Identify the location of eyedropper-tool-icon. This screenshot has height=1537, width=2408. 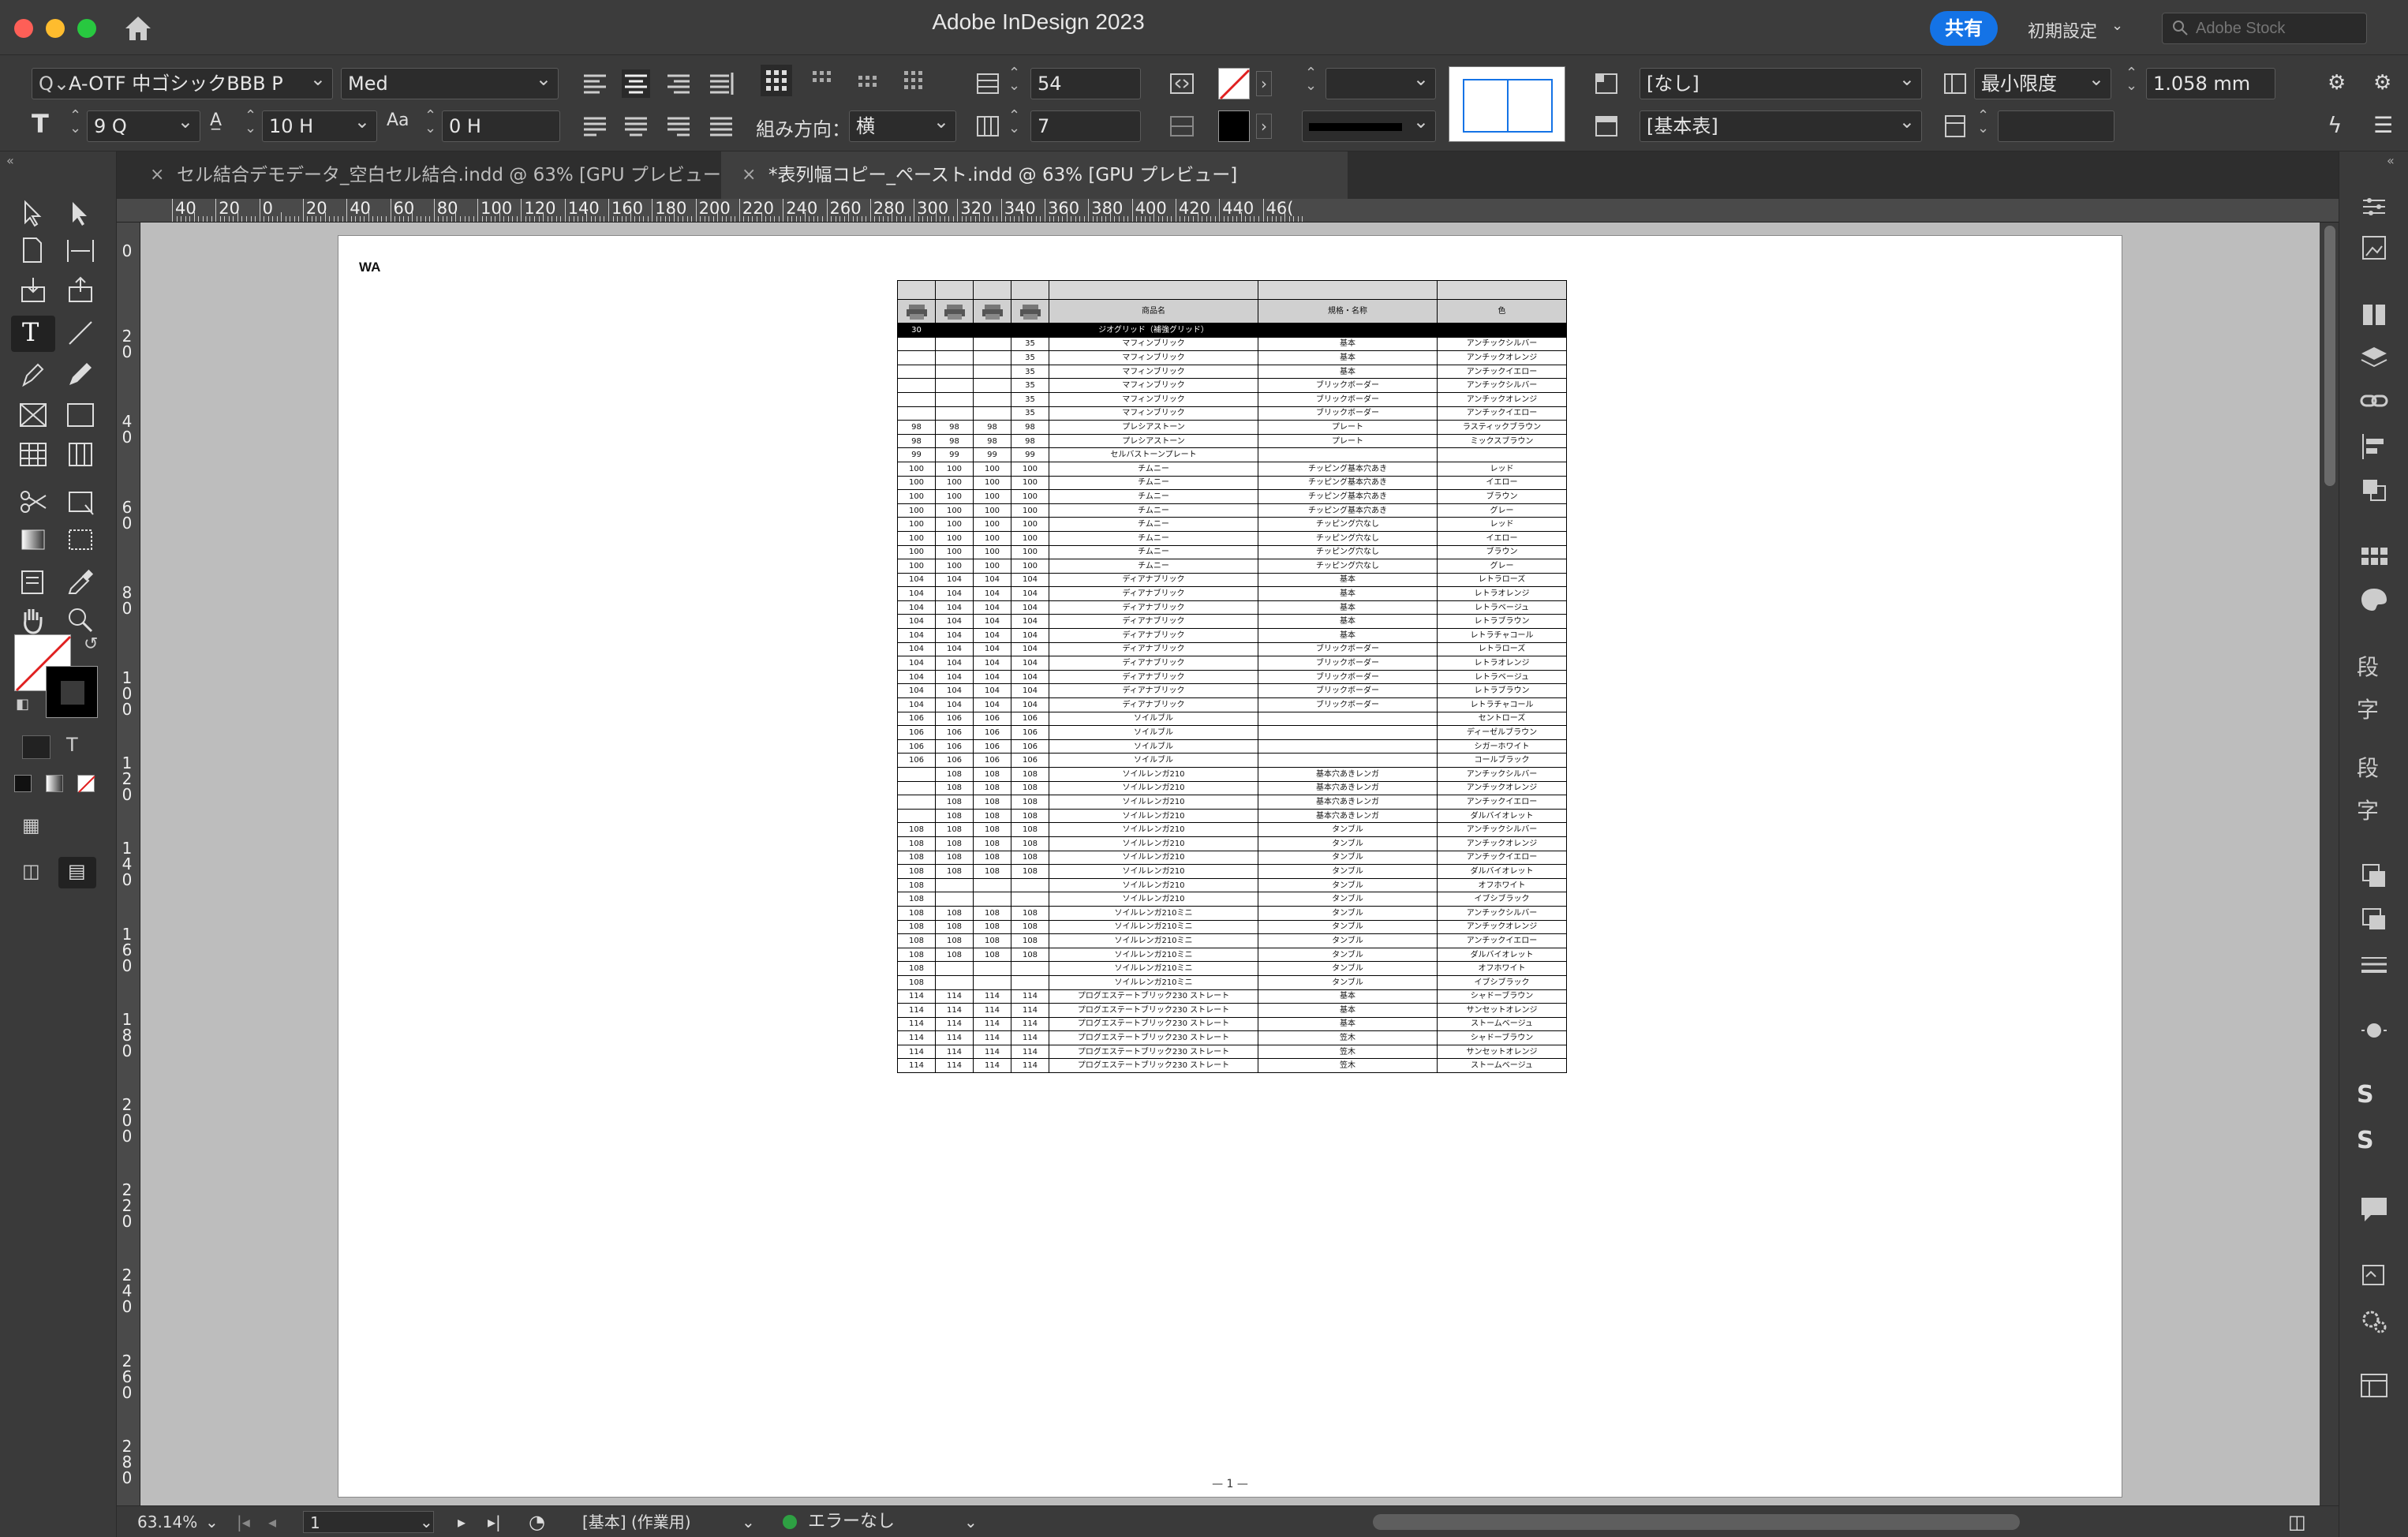
(81, 582).